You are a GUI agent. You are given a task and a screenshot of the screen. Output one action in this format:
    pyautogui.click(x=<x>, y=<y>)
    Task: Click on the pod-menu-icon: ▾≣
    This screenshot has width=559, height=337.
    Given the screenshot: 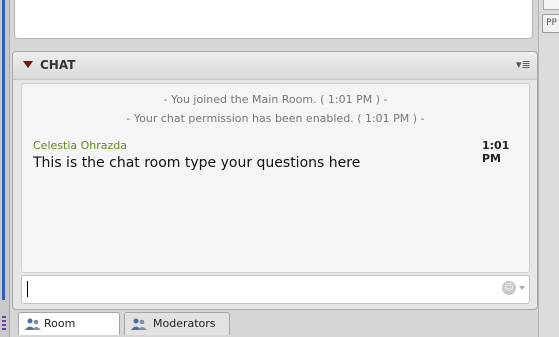 What is the action you would take?
    pyautogui.click(x=523, y=64)
    